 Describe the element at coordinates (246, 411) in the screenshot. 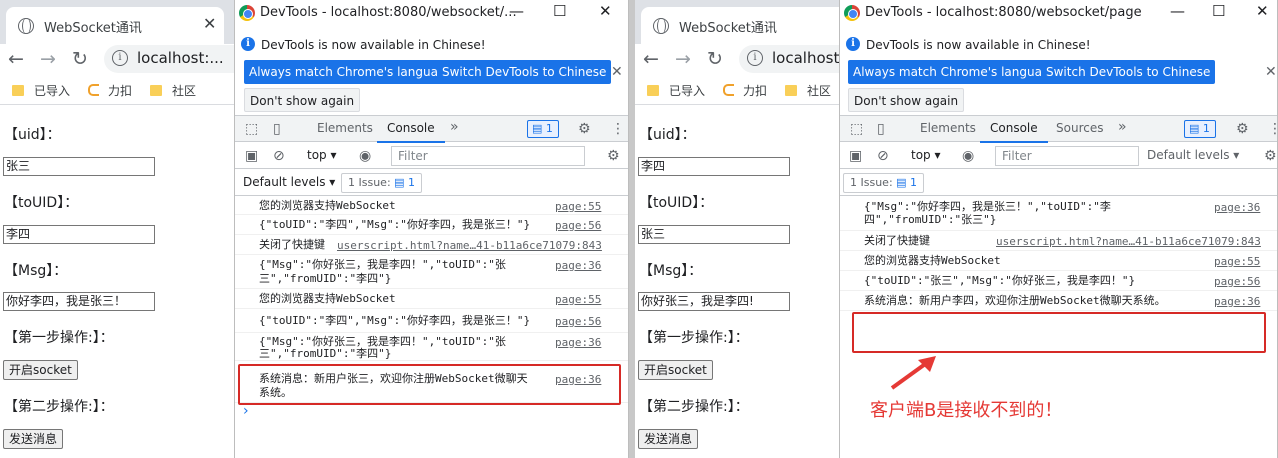

I see `console-prompt: ›` at that location.